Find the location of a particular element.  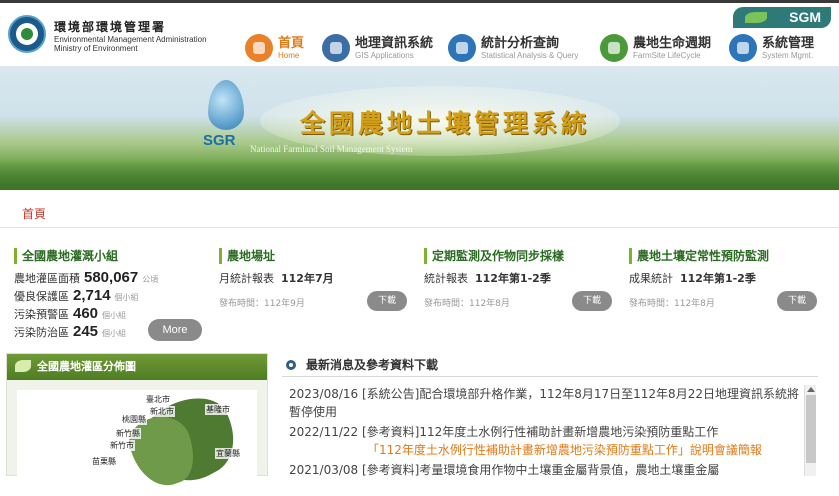

nav-system: 系統管理 System Mgmt. is located at coordinates (771, 48).